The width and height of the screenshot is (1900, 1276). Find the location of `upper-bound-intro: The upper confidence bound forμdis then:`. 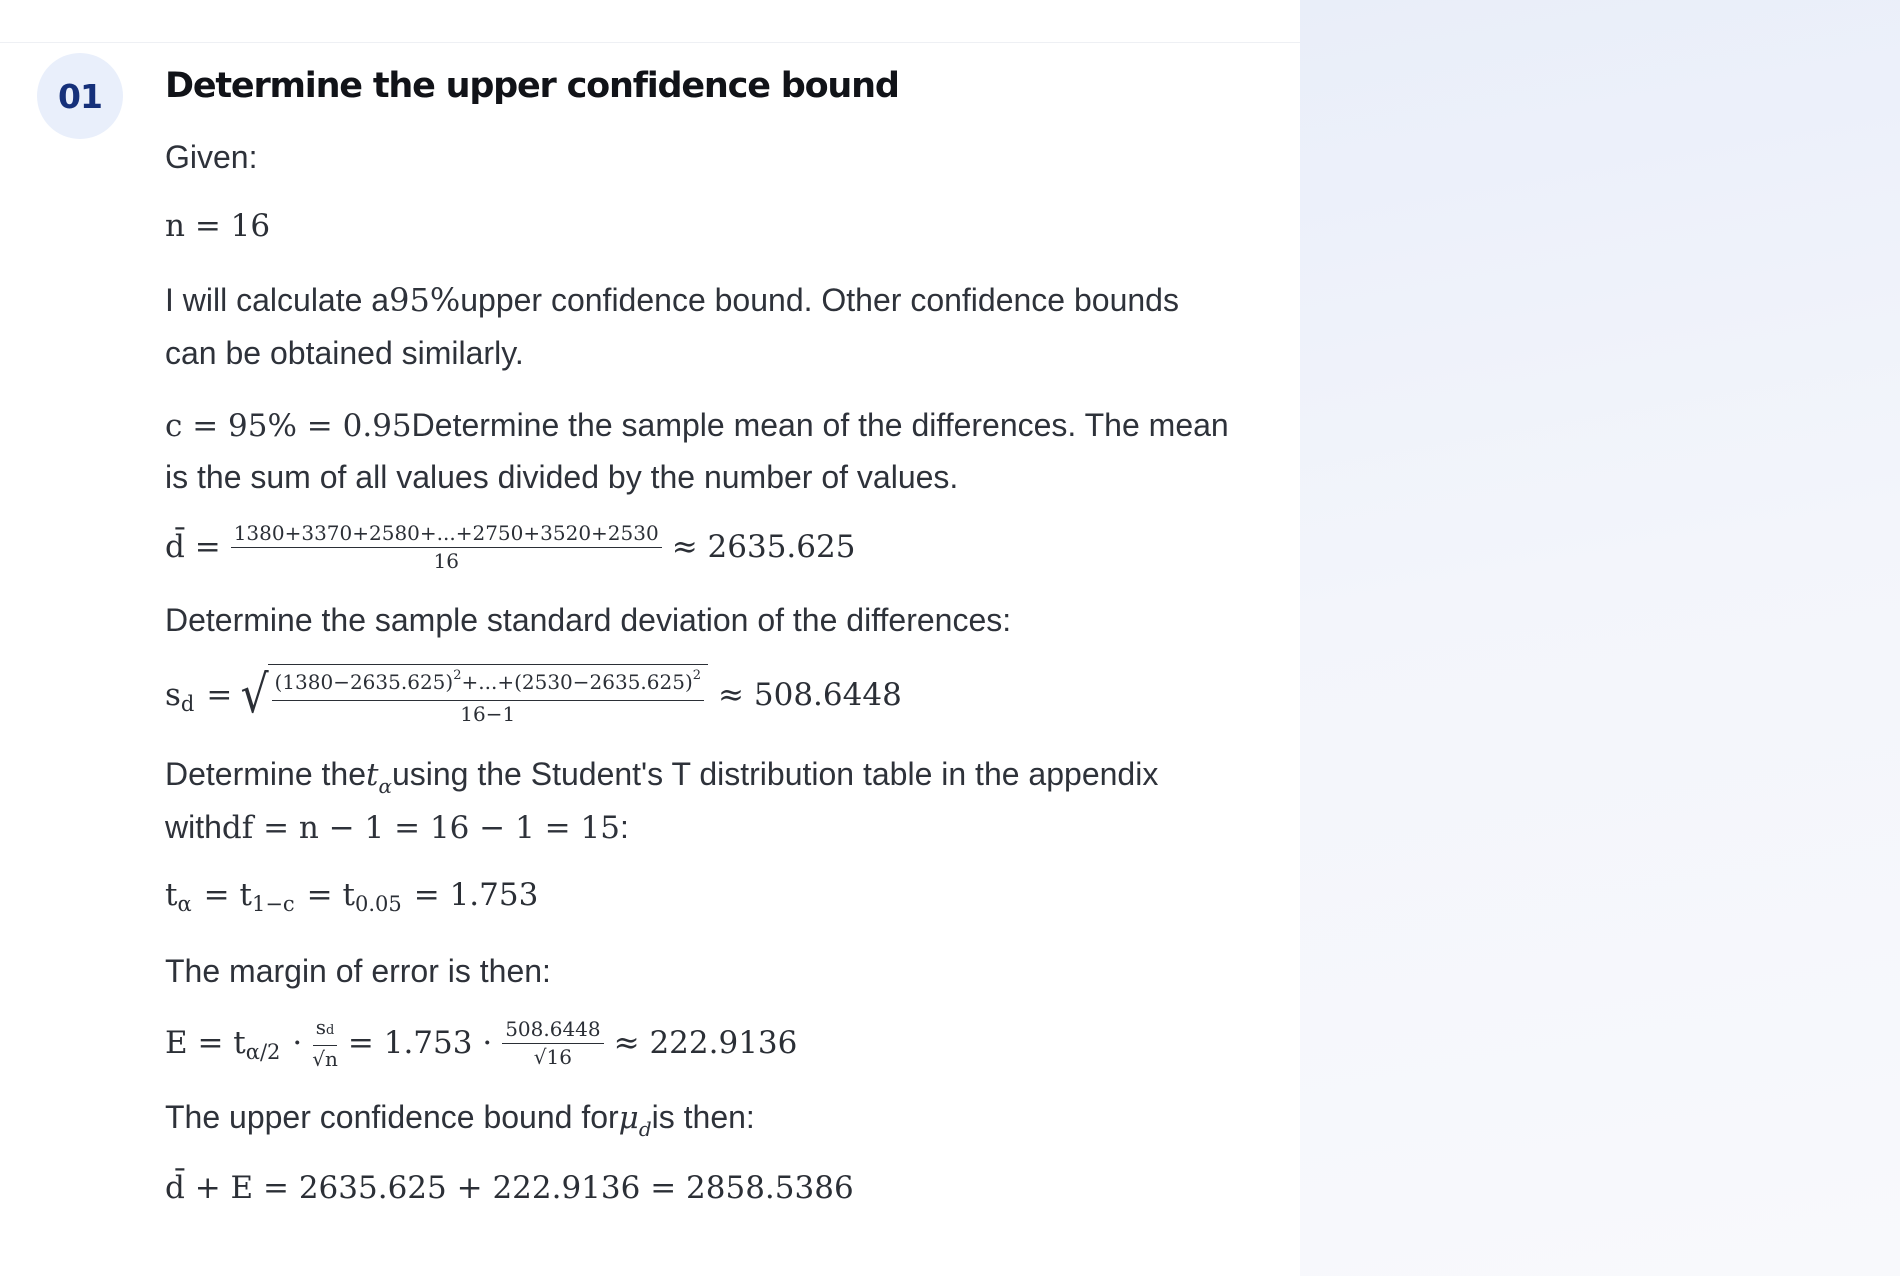

upper-bound-intro: The upper confidence bound forμdis then: is located at coordinates (460, 1119).